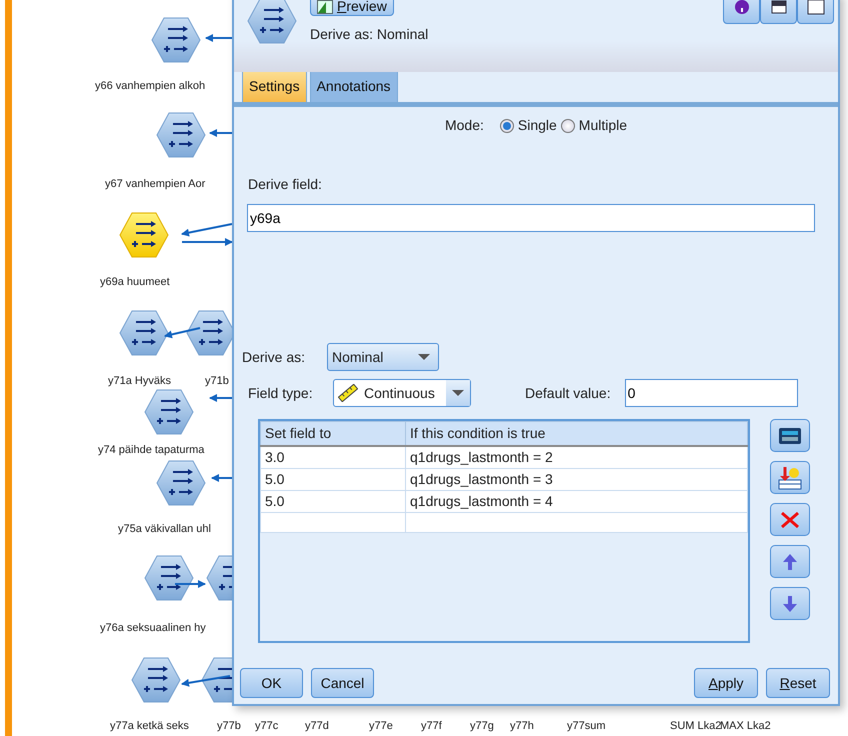  I want to click on up-arrow-button, so click(790, 561).